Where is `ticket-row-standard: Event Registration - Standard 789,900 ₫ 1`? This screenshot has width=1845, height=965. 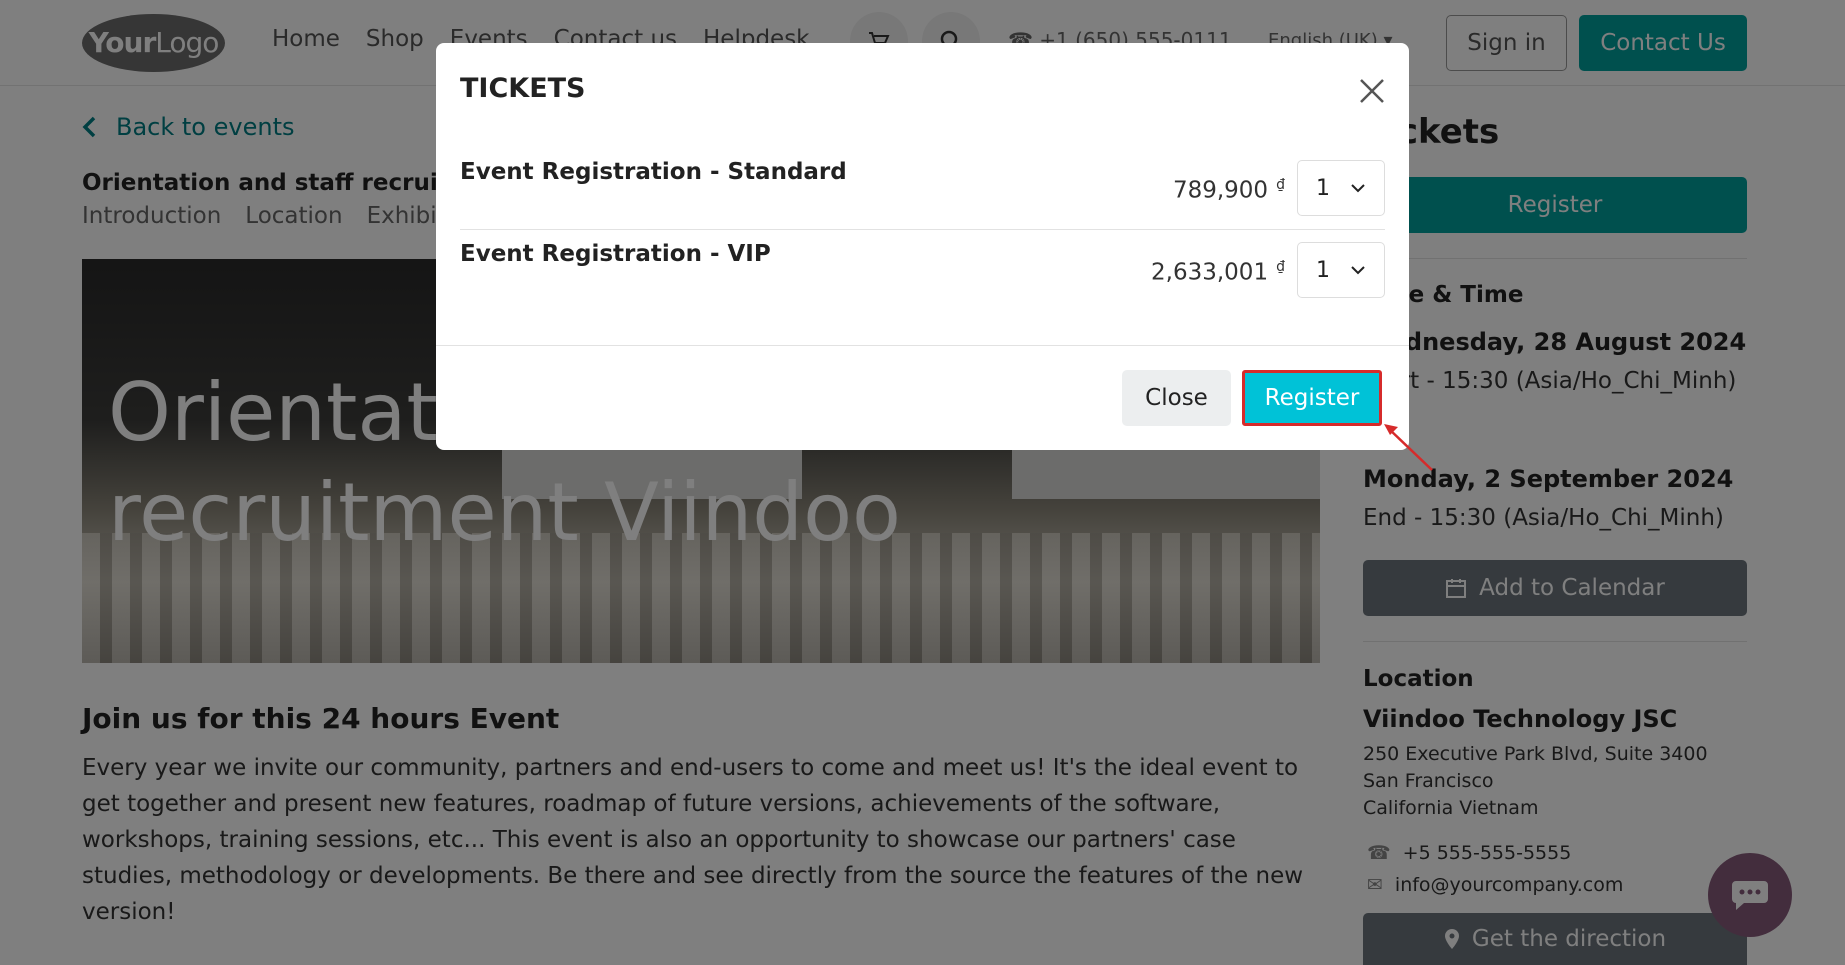 ticket-row-standard: Event Registration - Standard 789,900 ₫ 1 is located at coordinates (922, 191).